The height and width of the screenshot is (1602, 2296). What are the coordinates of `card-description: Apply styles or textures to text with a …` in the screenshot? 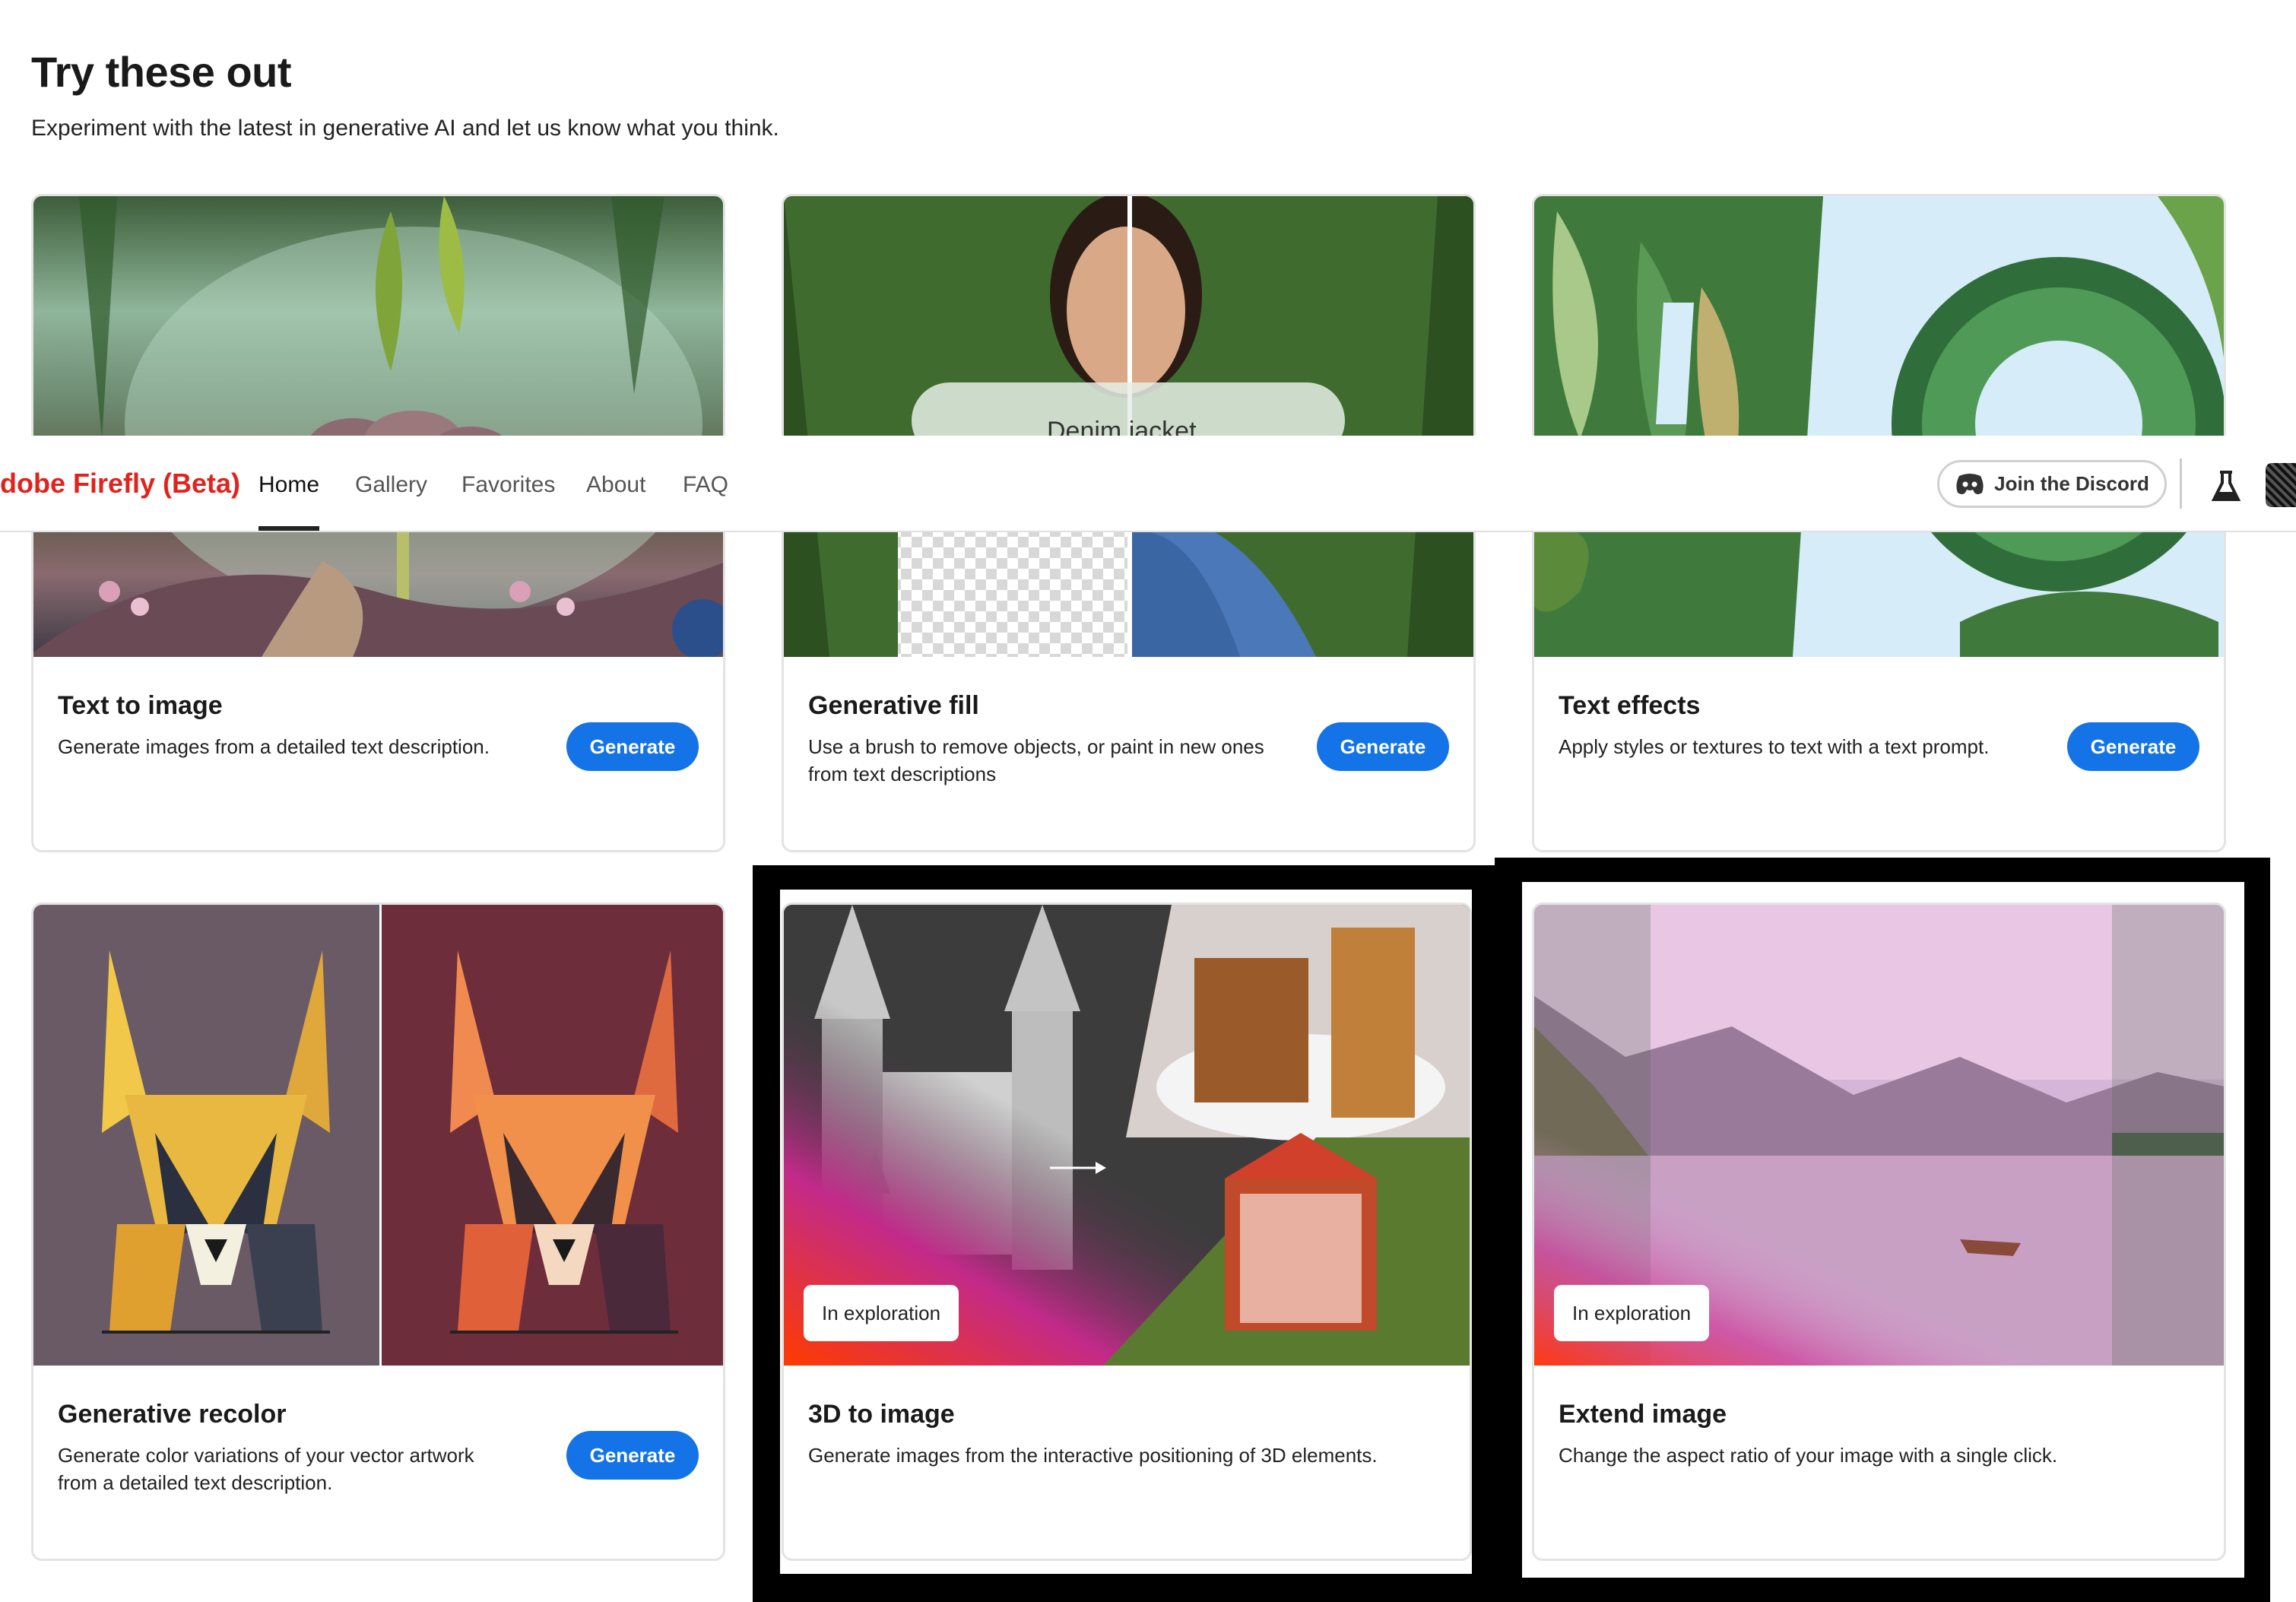 It's located at (1774, 746).